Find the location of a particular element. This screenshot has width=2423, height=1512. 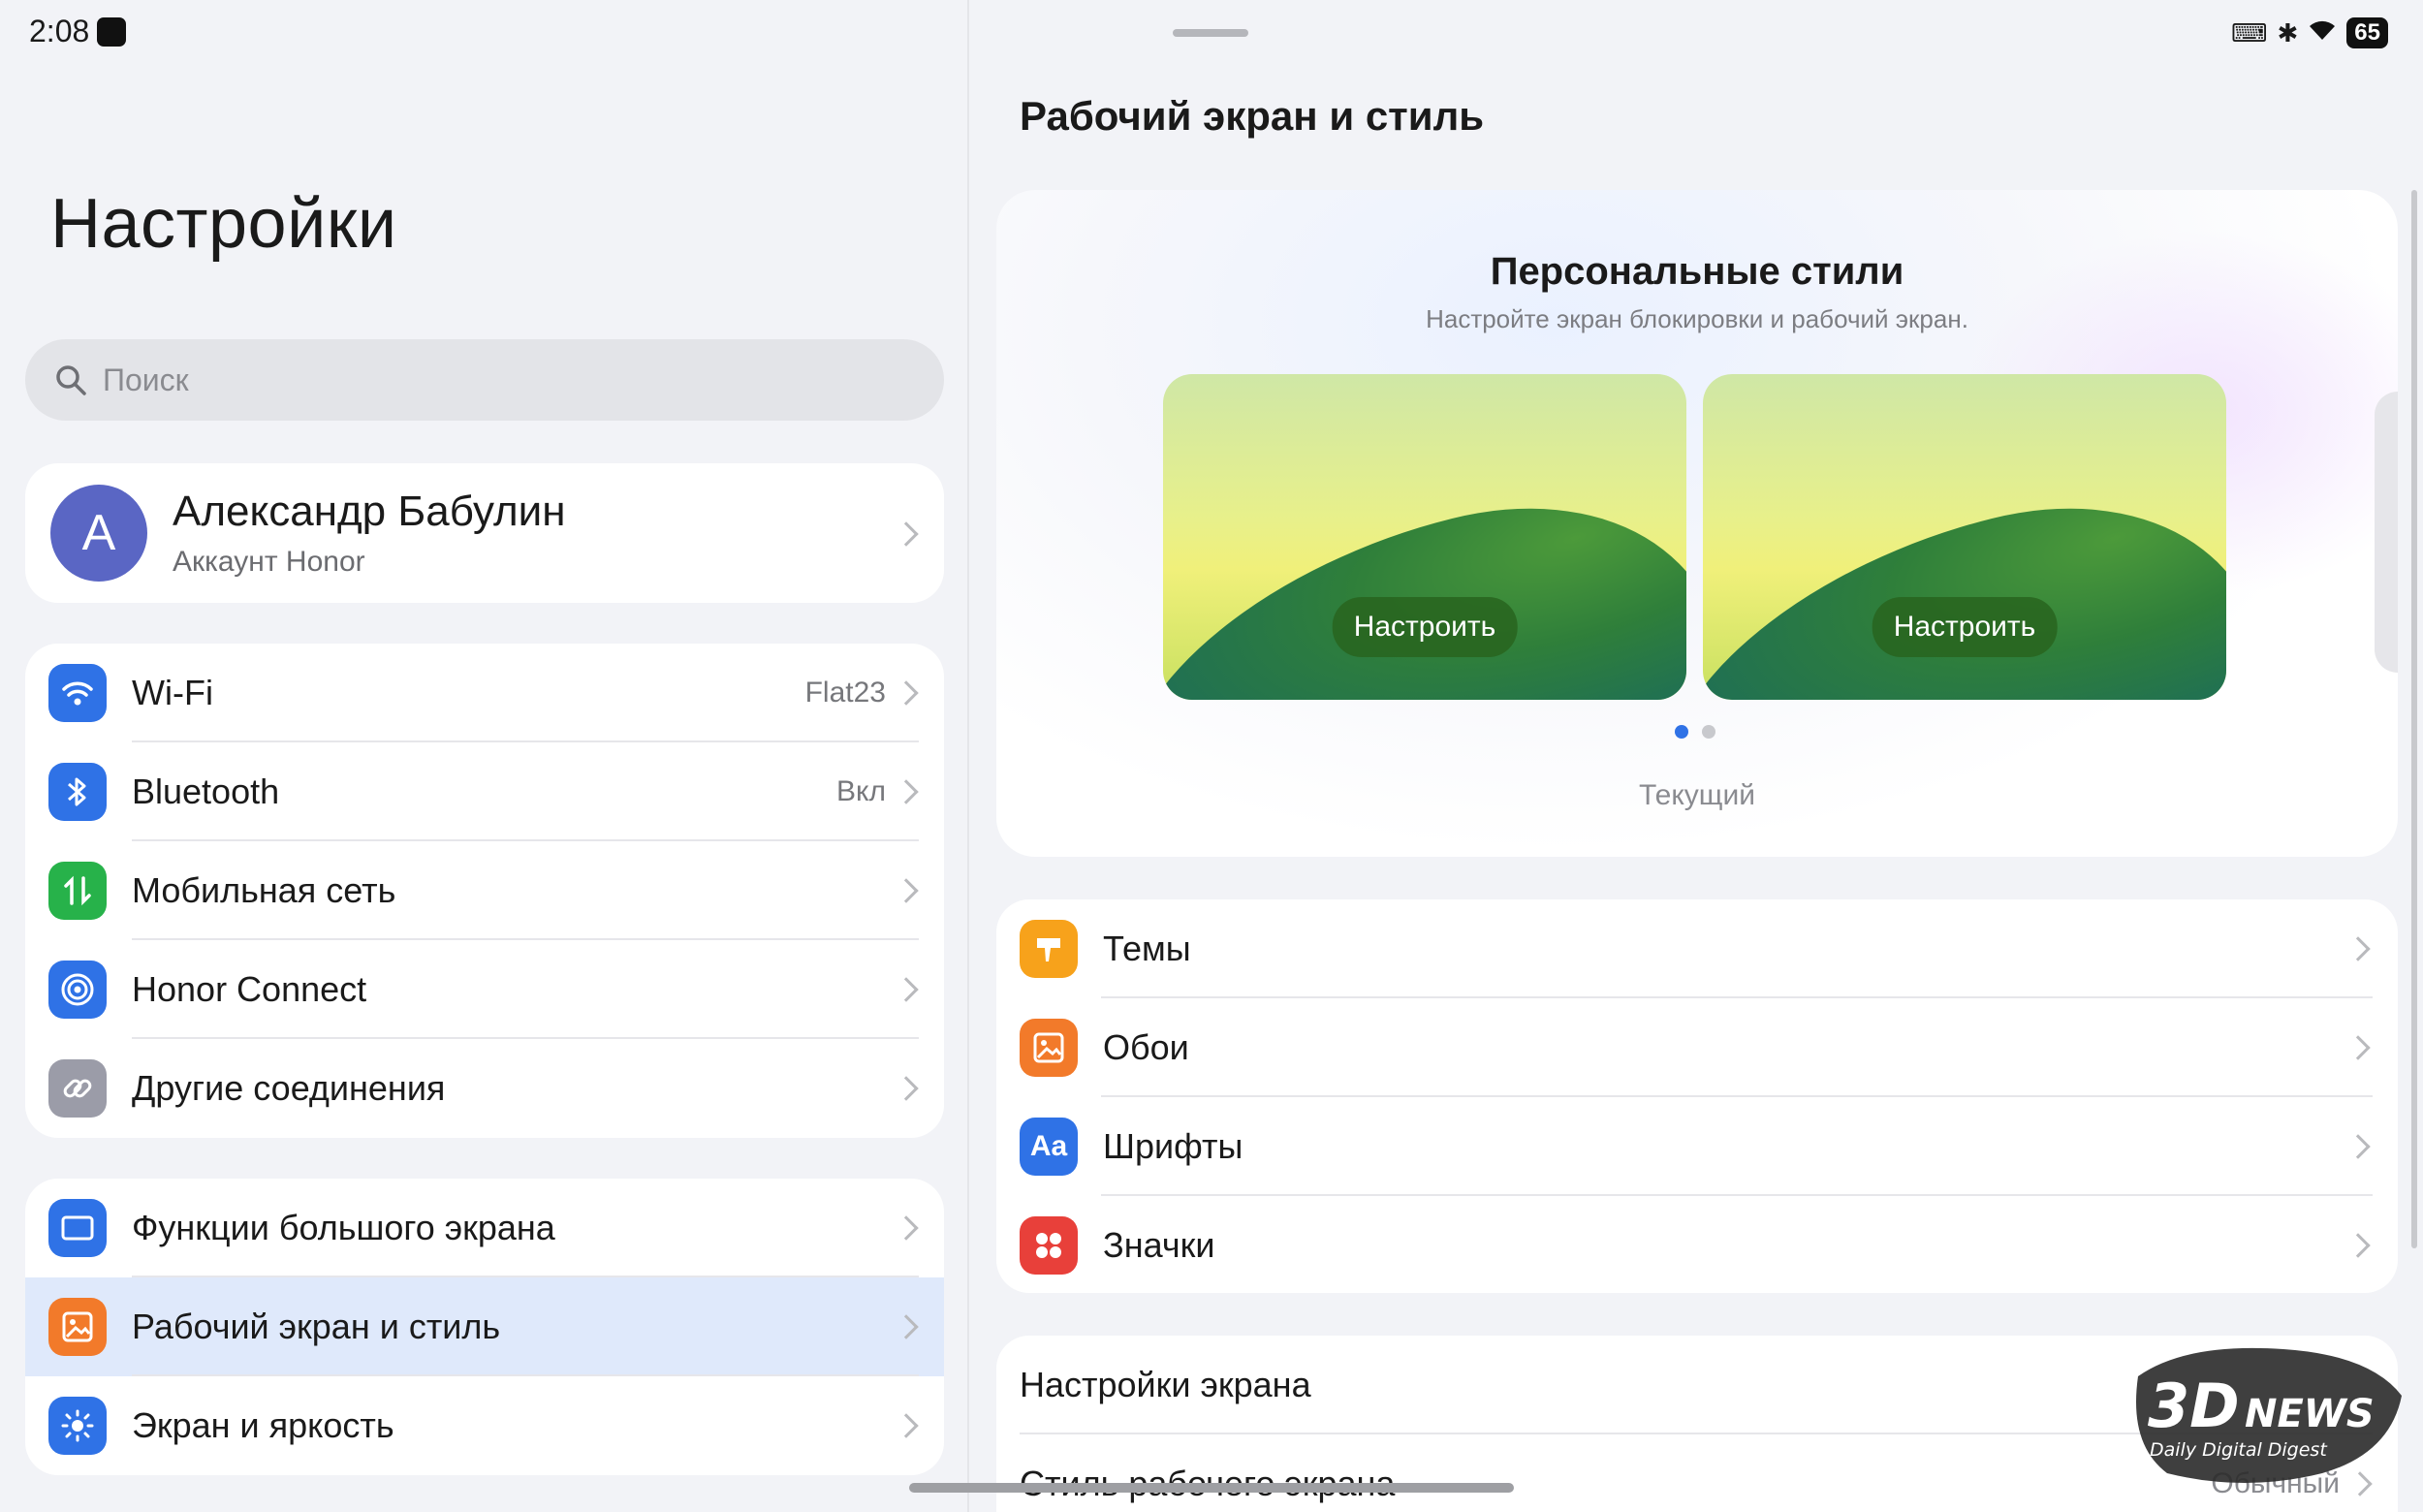

svg-text: Daily Digital Digest is located at coordinates (2239, 1450).